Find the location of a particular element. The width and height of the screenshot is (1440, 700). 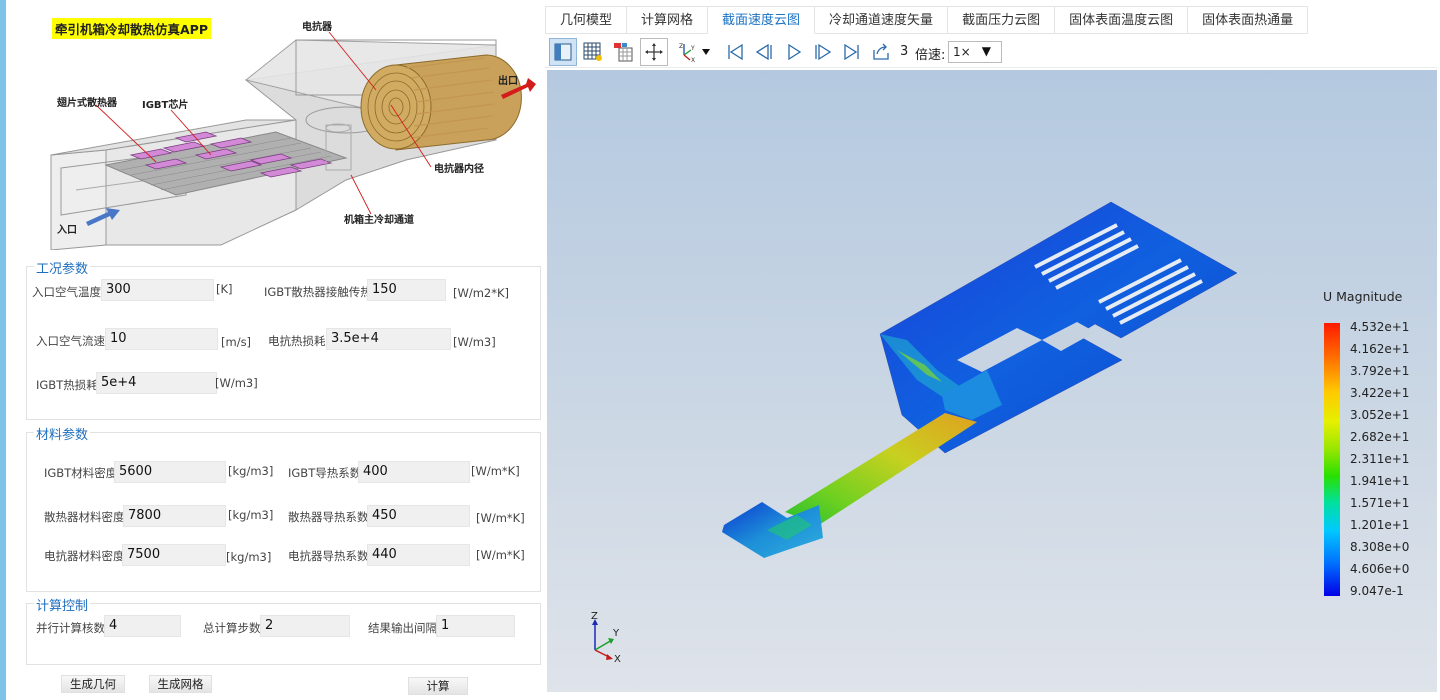

reactor-loss-label: 电抗热损耗 is located at coordinates (297, 341).